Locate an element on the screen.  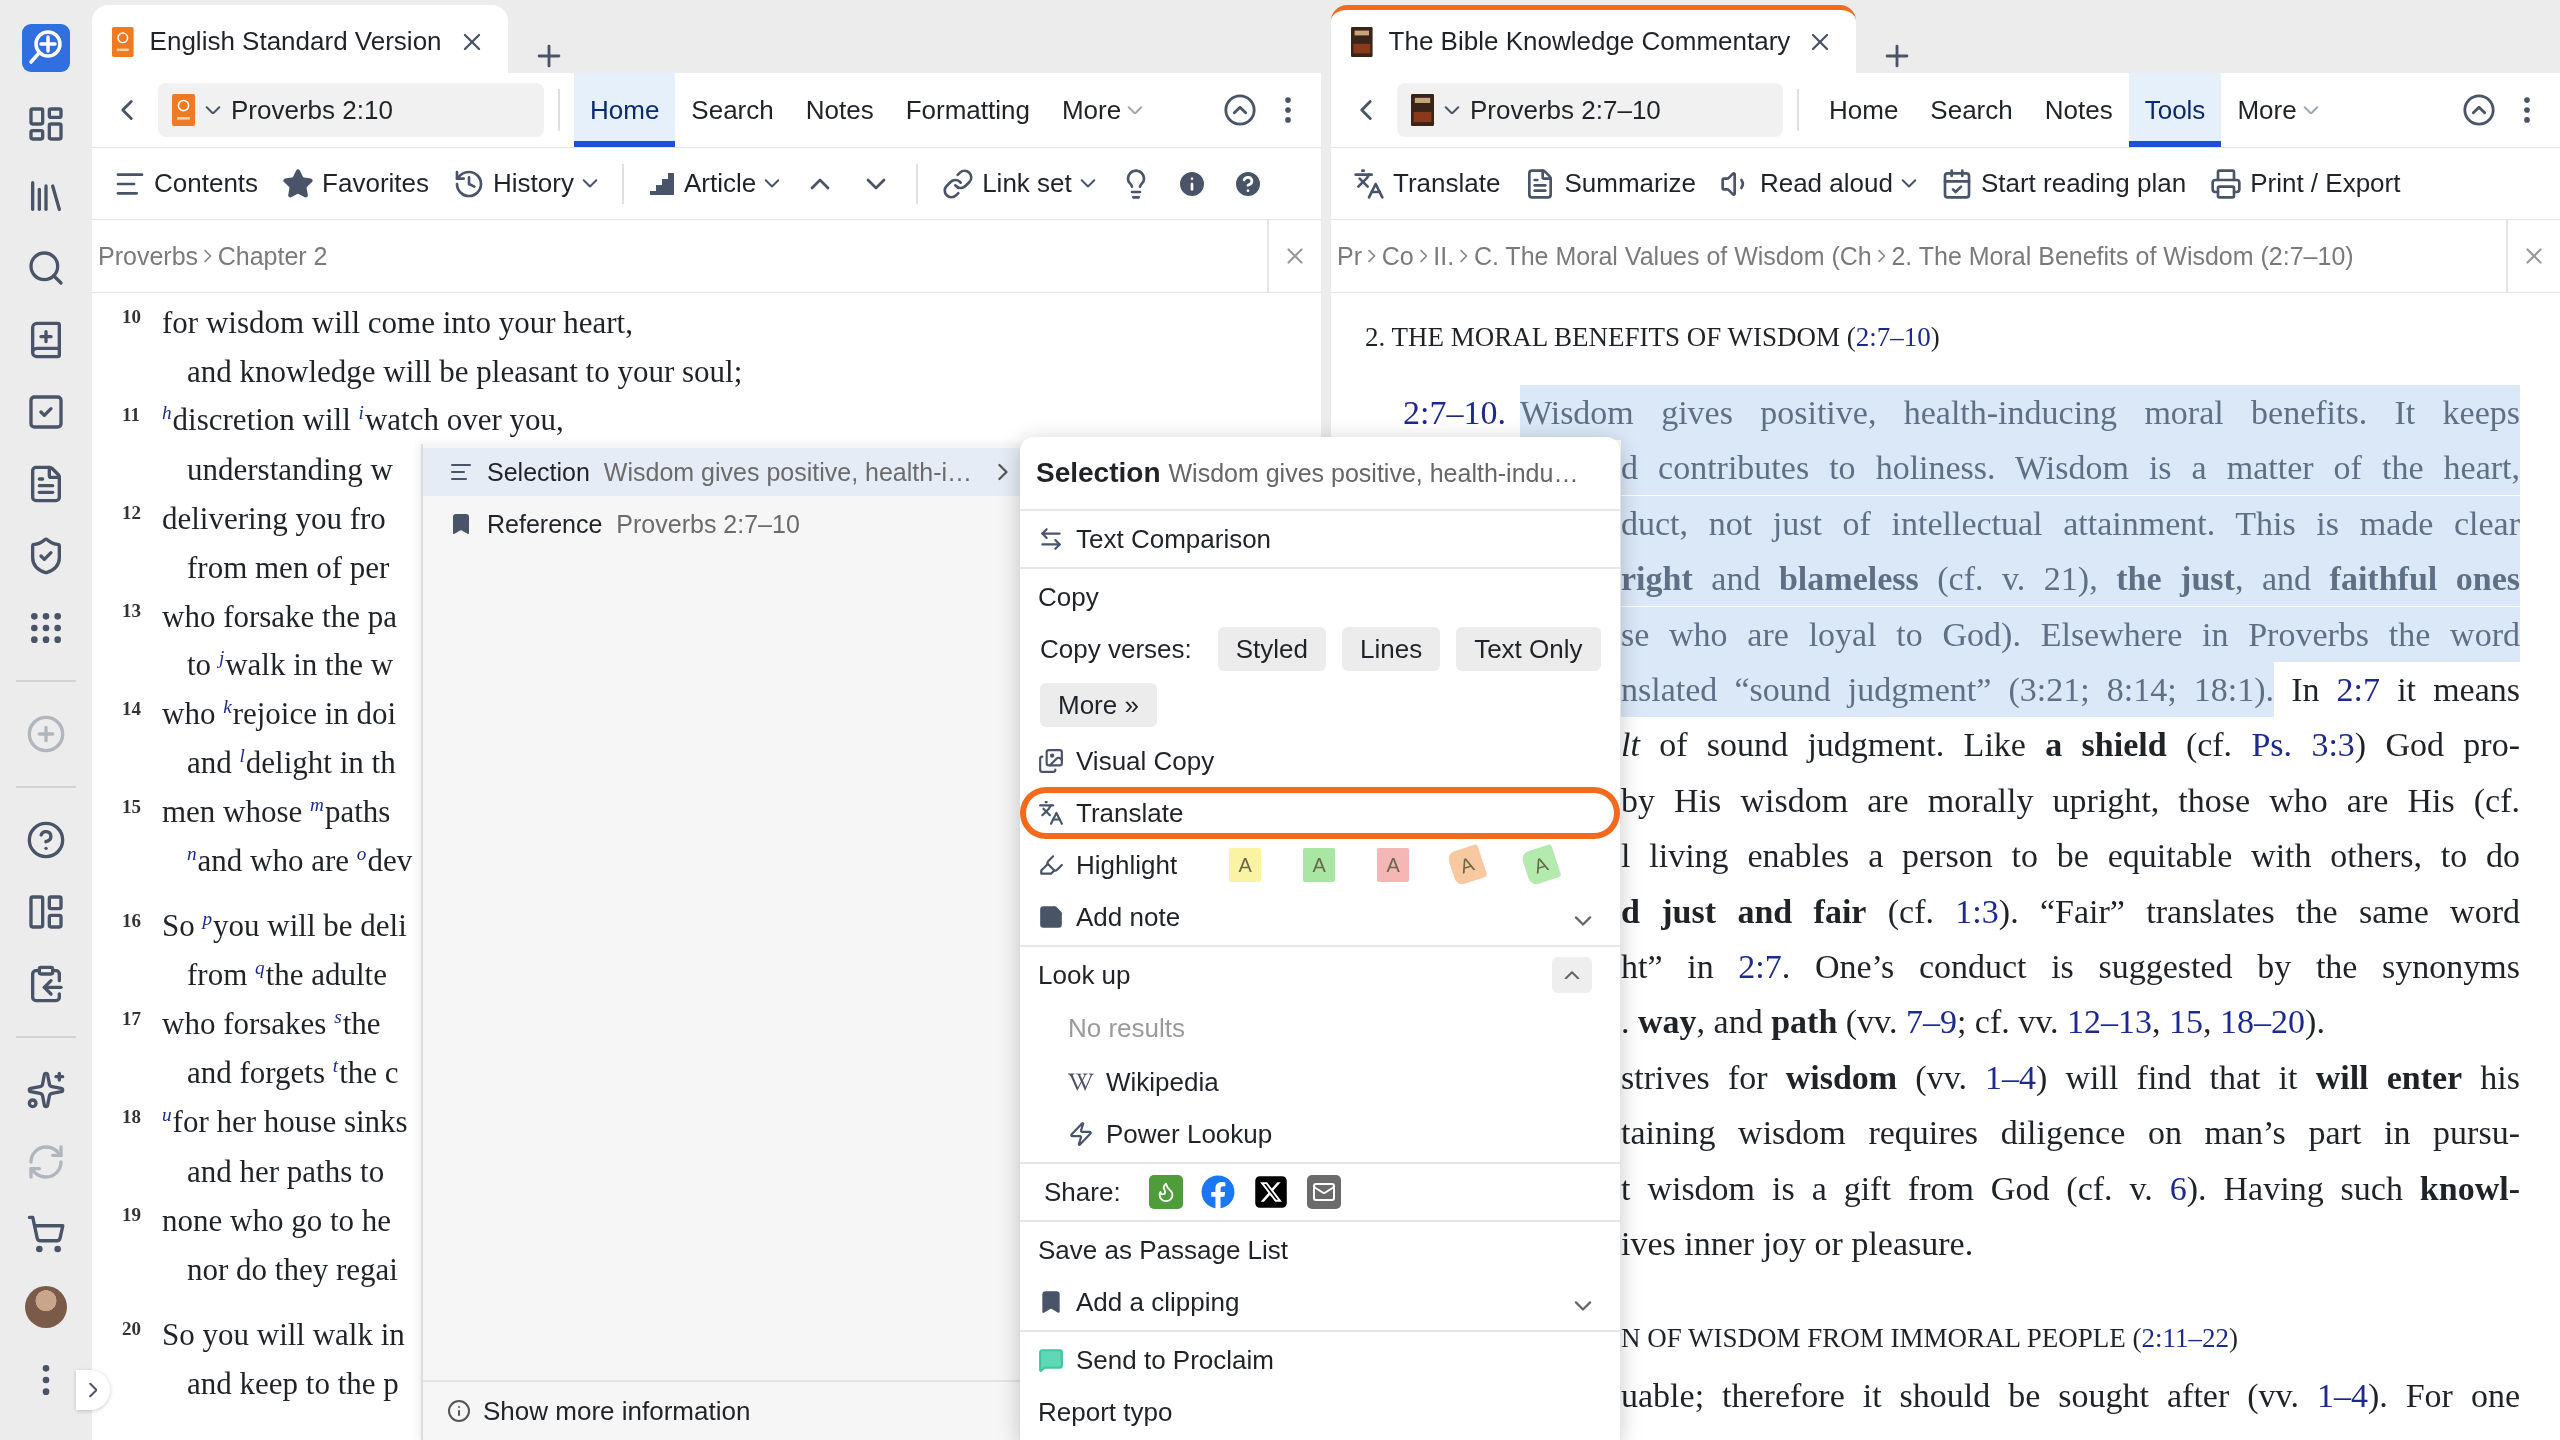
reference-link: 12–13 is located at coordinates (2110, 1022).